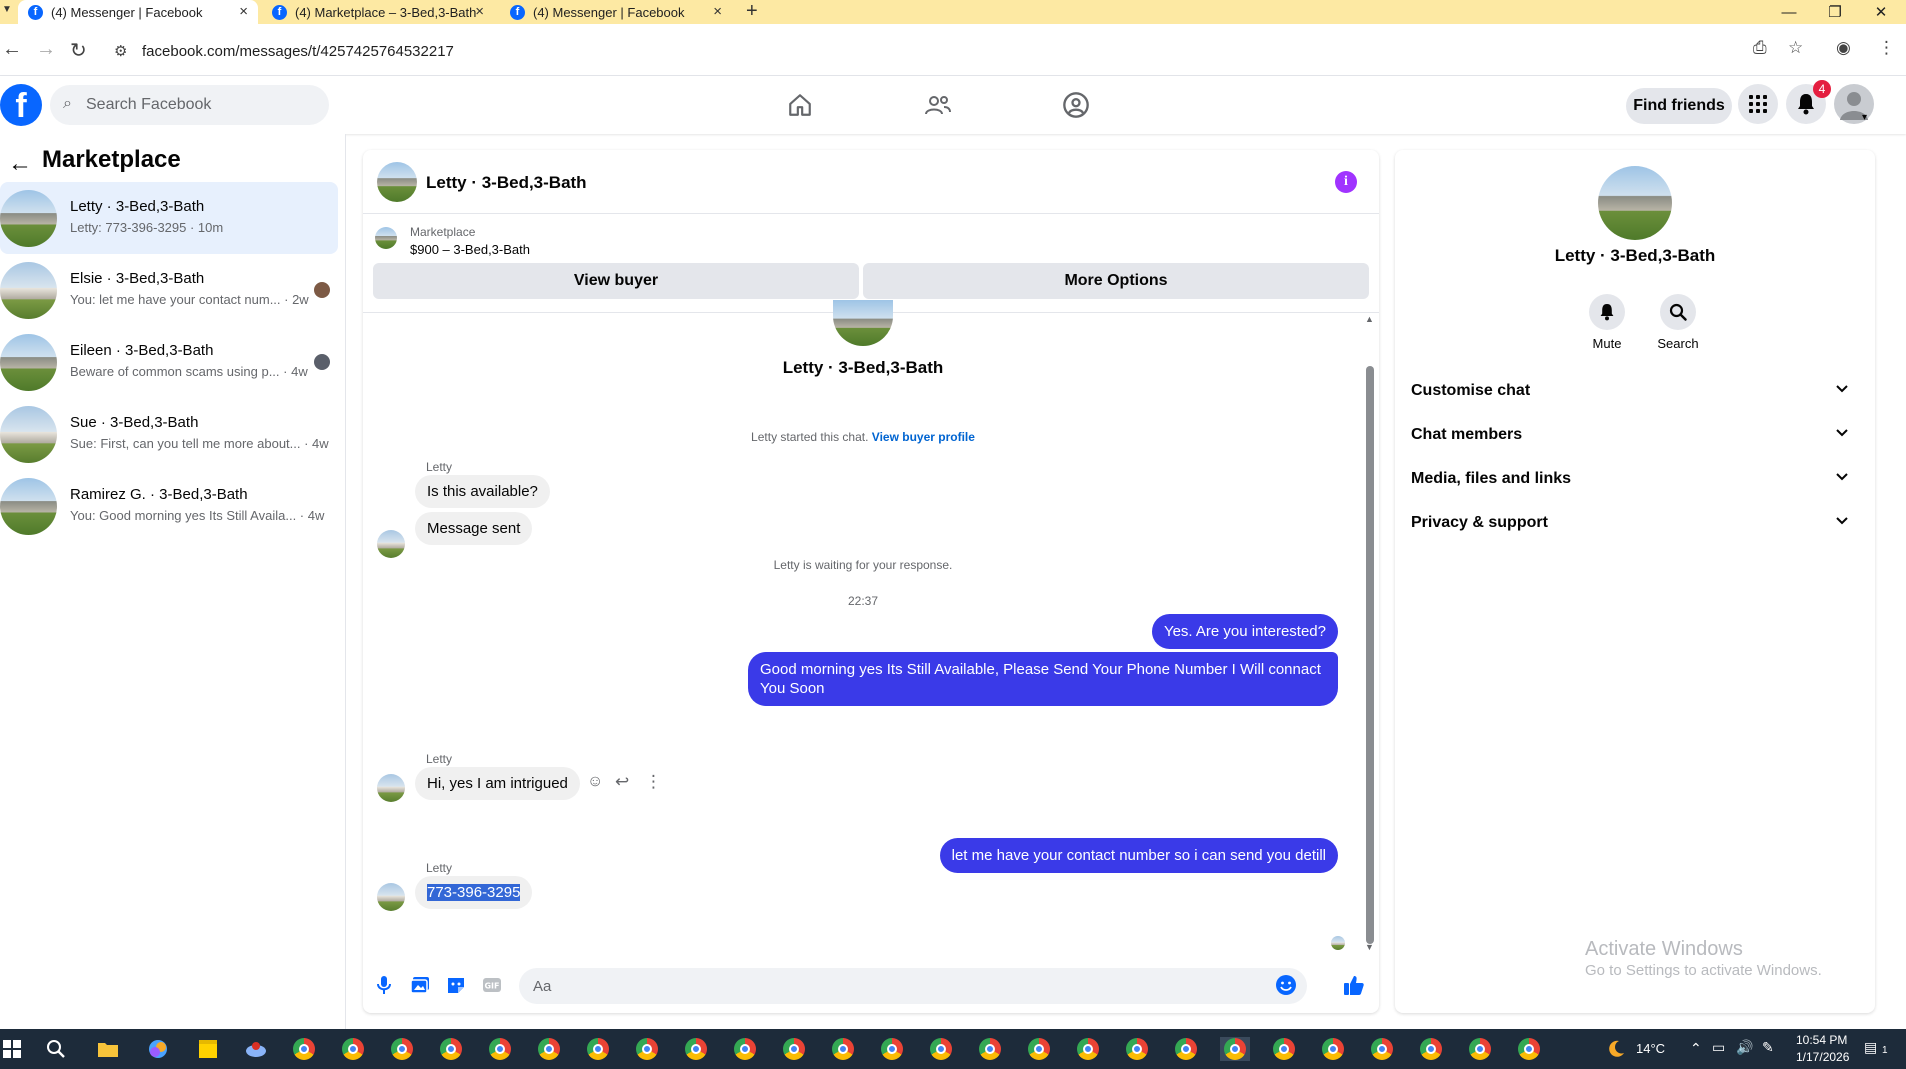  What do you see at coordinates (384, 985) in the screenshot?
I see `microphone-icon` at bounding box center [384, 985].